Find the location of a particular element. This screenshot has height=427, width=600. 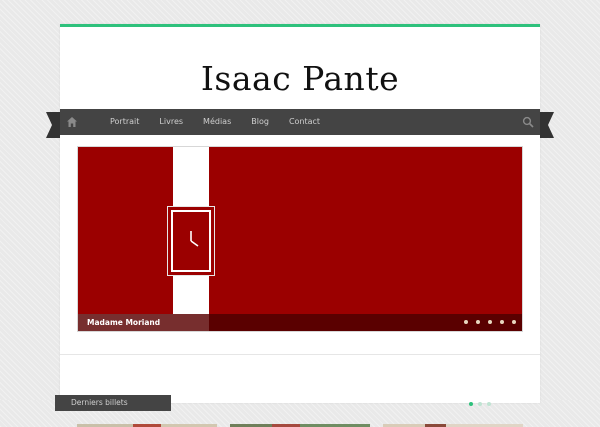

home-icon is located at coordinates (72, 122).